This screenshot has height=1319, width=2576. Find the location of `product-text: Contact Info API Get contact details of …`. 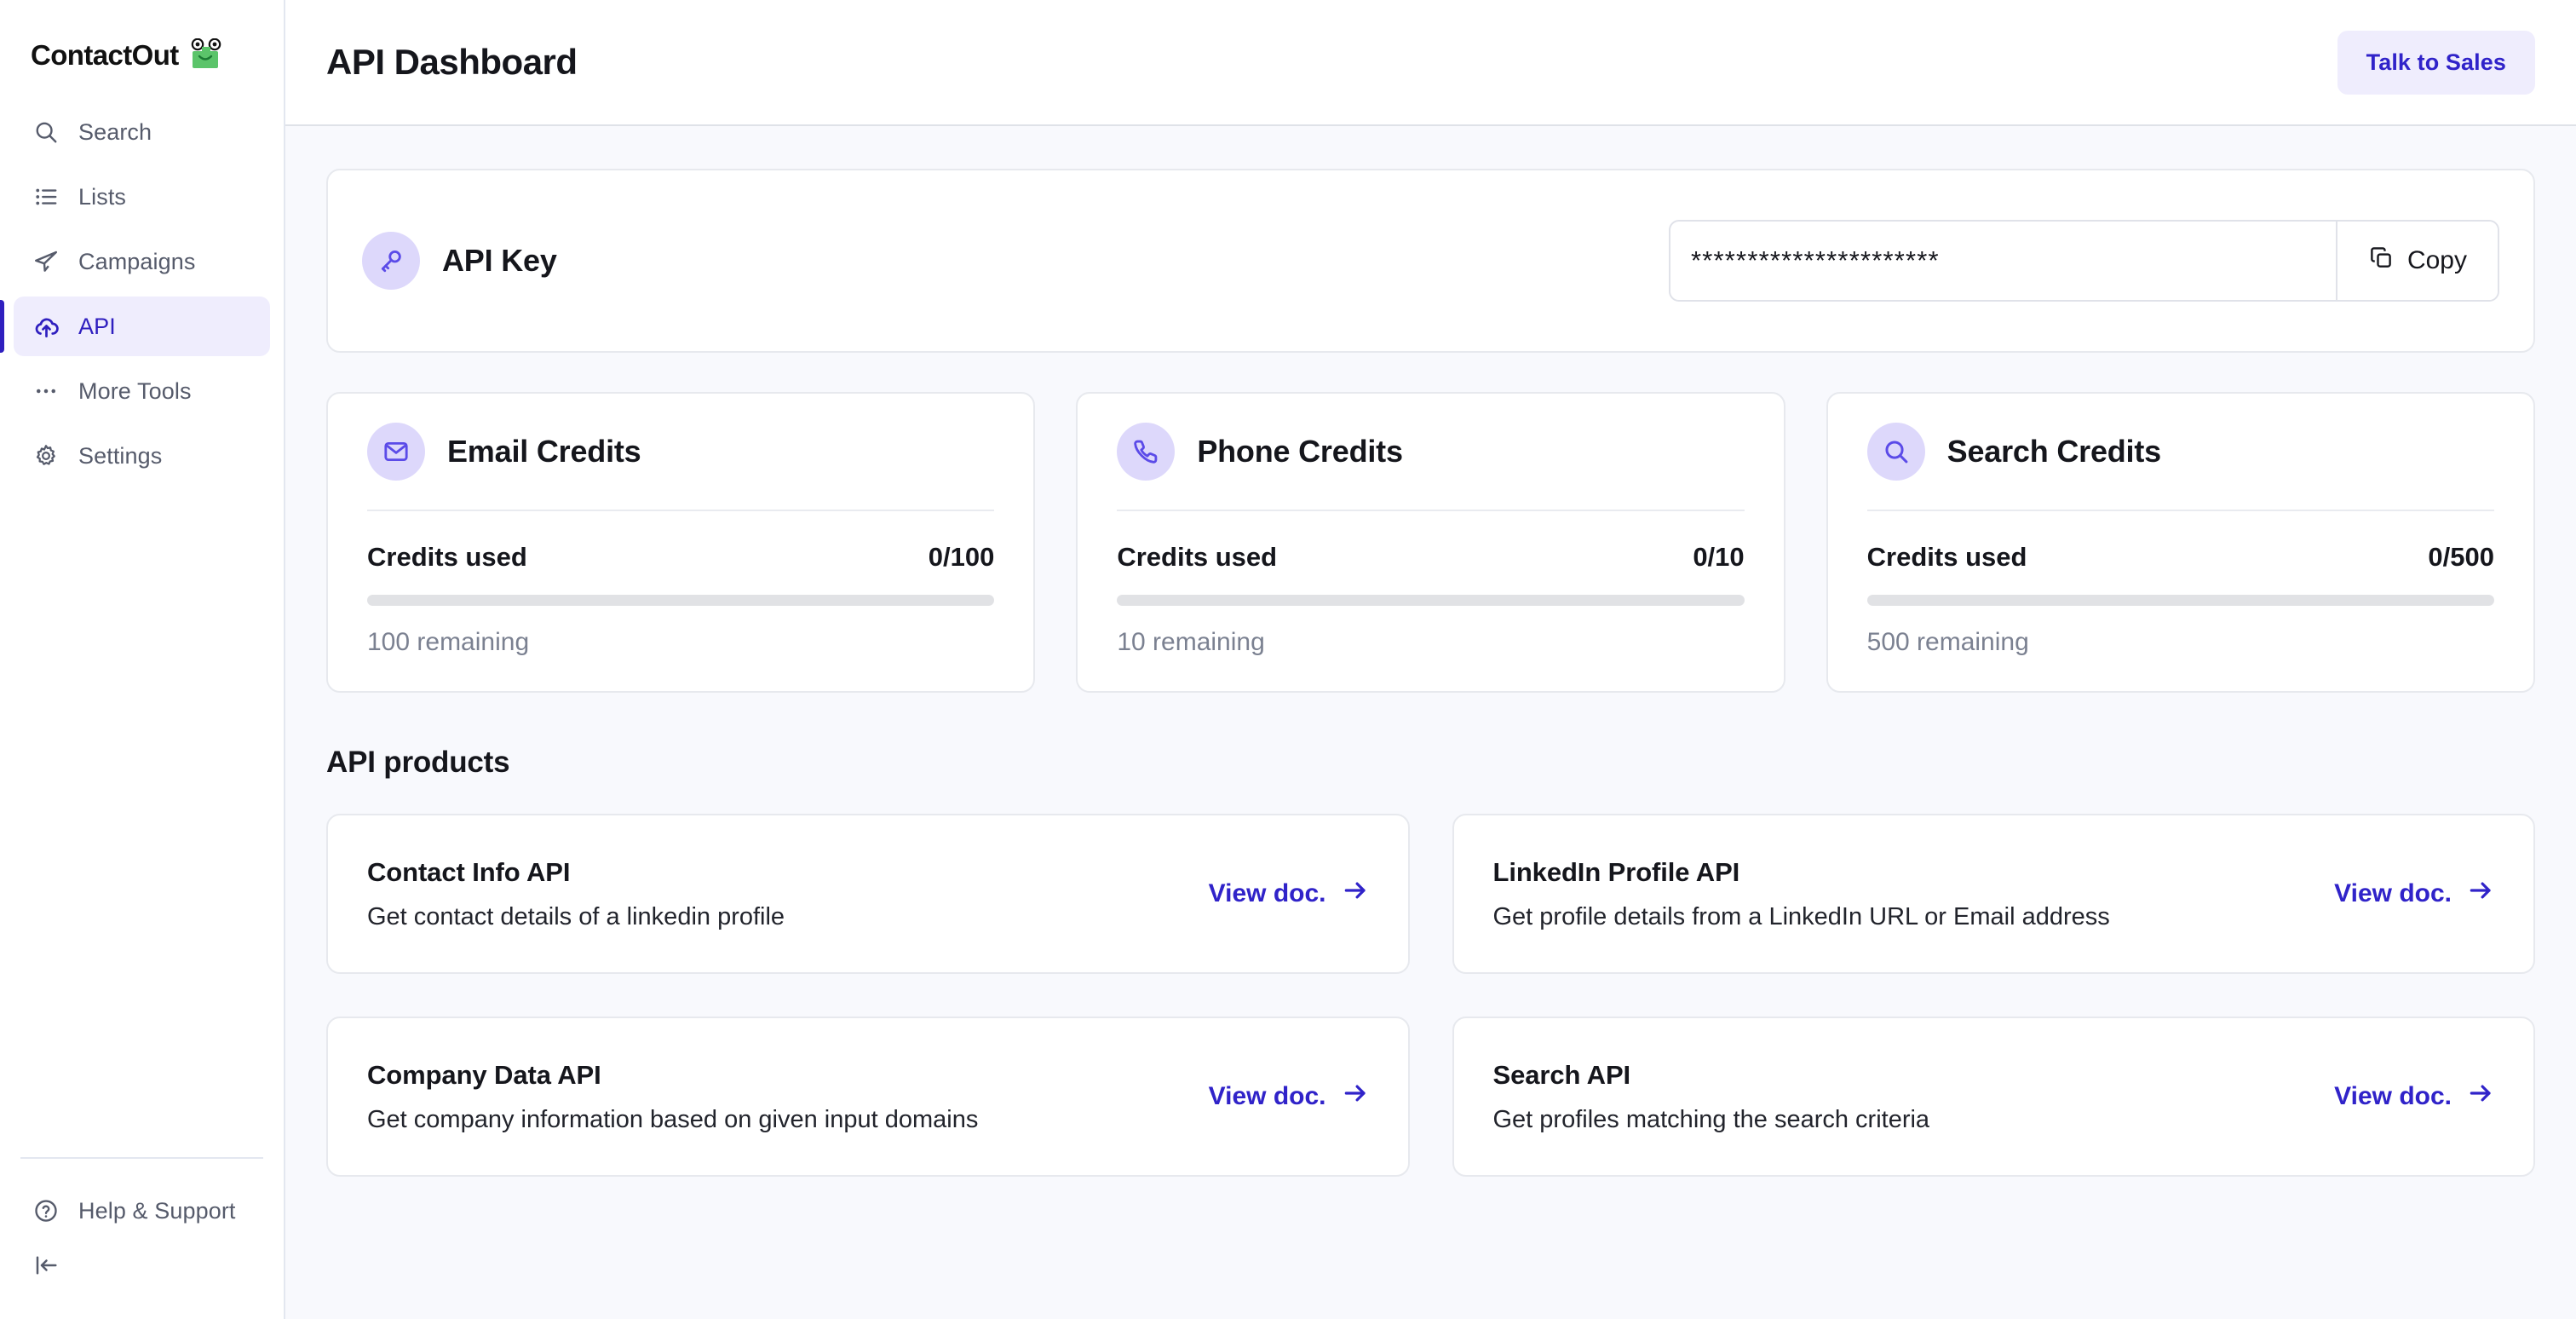

product-text: Contact Info API Get contact details of … is located at coordinates (576, 894).